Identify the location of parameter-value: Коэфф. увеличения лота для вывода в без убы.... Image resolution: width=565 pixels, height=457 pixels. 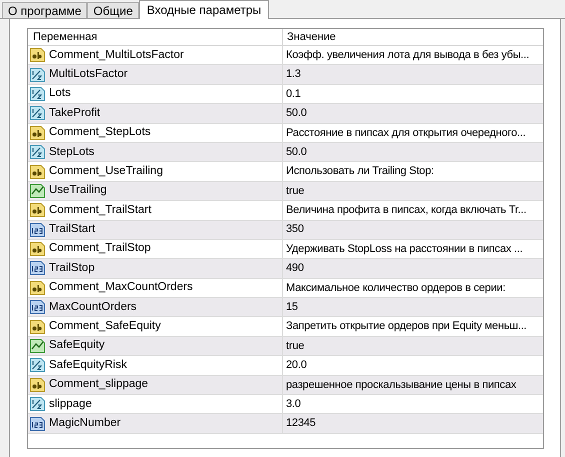
(408, 55).